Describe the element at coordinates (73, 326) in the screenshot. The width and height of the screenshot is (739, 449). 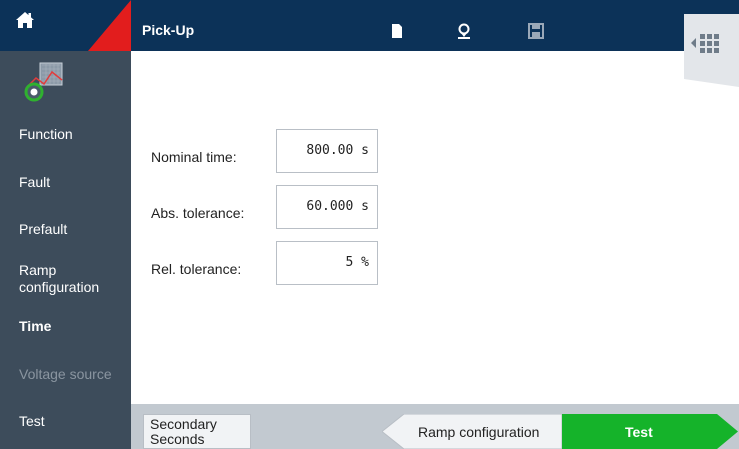
I see `sidebar-item-time: Time` at that location.